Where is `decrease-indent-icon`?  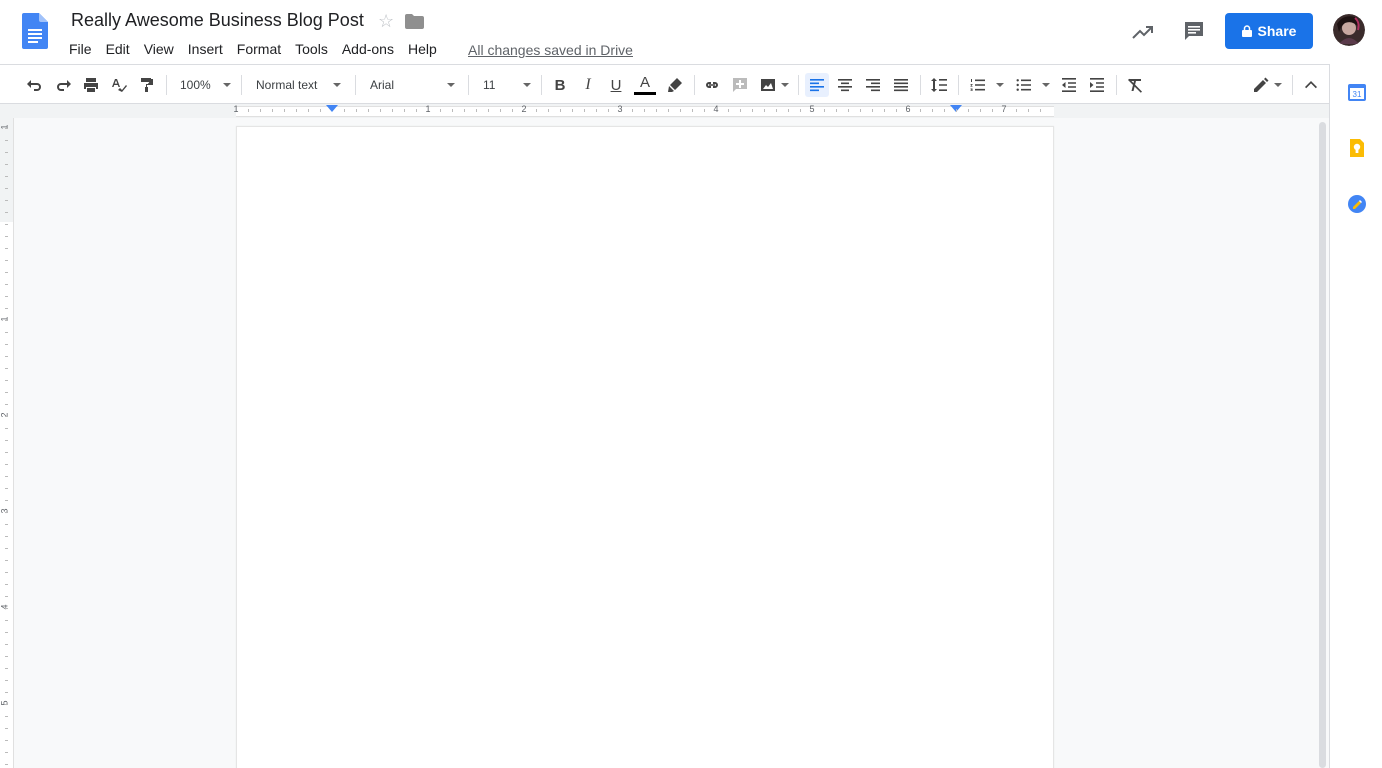 decrease-indent-icon is located at coordinates (1069, 85).